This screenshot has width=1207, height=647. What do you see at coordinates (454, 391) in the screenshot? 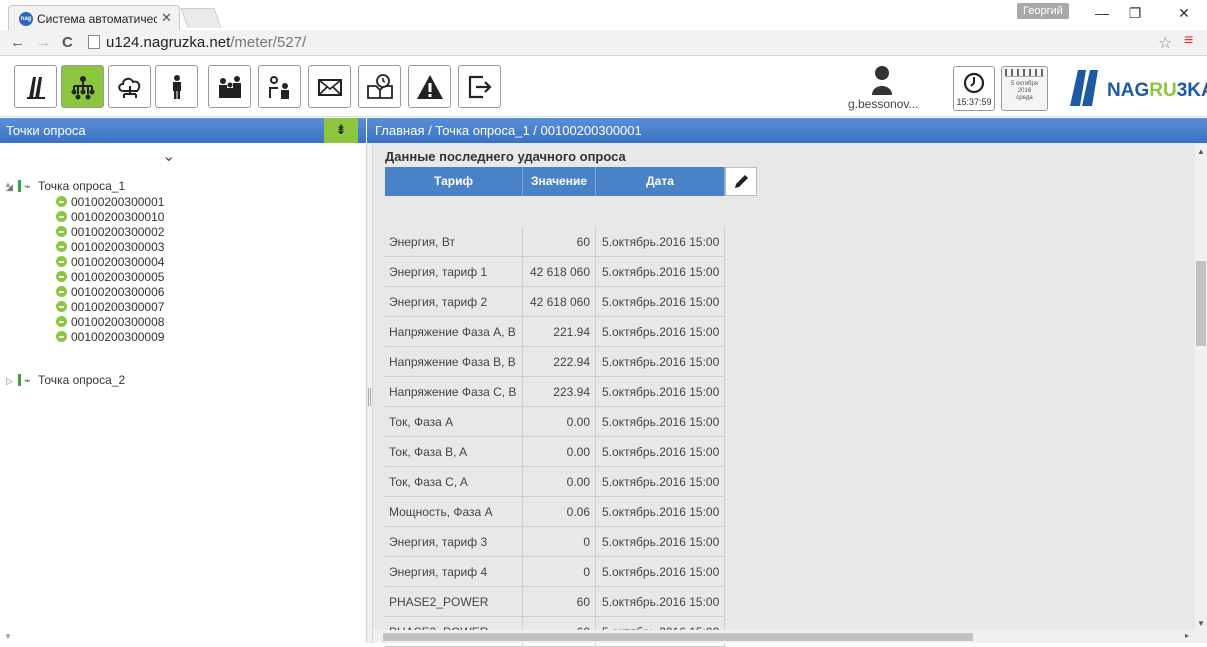
I see `cell-name: Напряжение Фаза C, В` at bounding box center [454, 391].